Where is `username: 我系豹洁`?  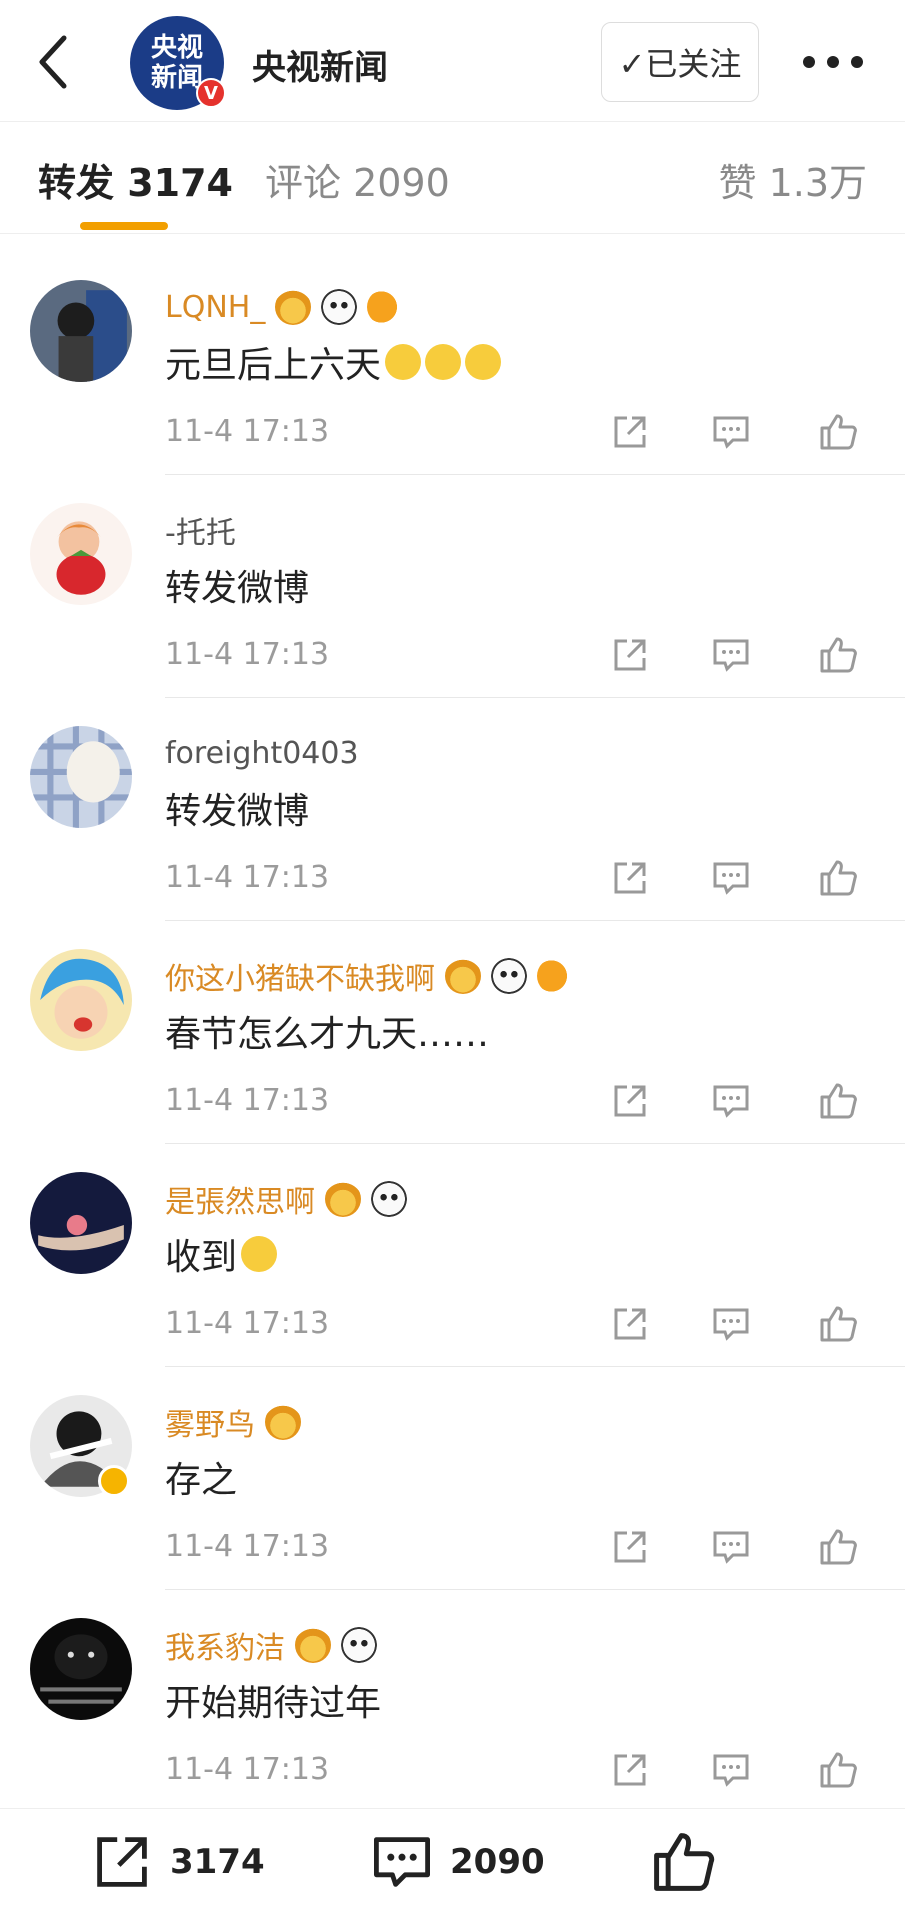 username: 我系豹洁 is located at coordinates (225, 1645).